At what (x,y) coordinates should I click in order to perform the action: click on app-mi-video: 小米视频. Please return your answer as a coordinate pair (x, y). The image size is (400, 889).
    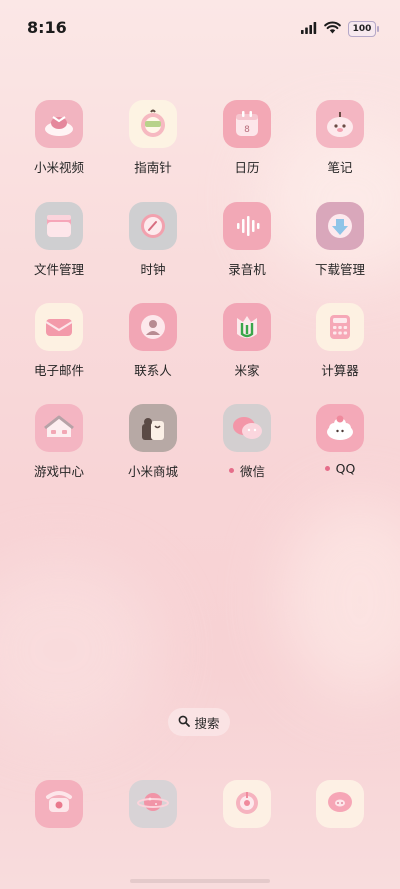
    Looking at the image, I should click on (59, 138).